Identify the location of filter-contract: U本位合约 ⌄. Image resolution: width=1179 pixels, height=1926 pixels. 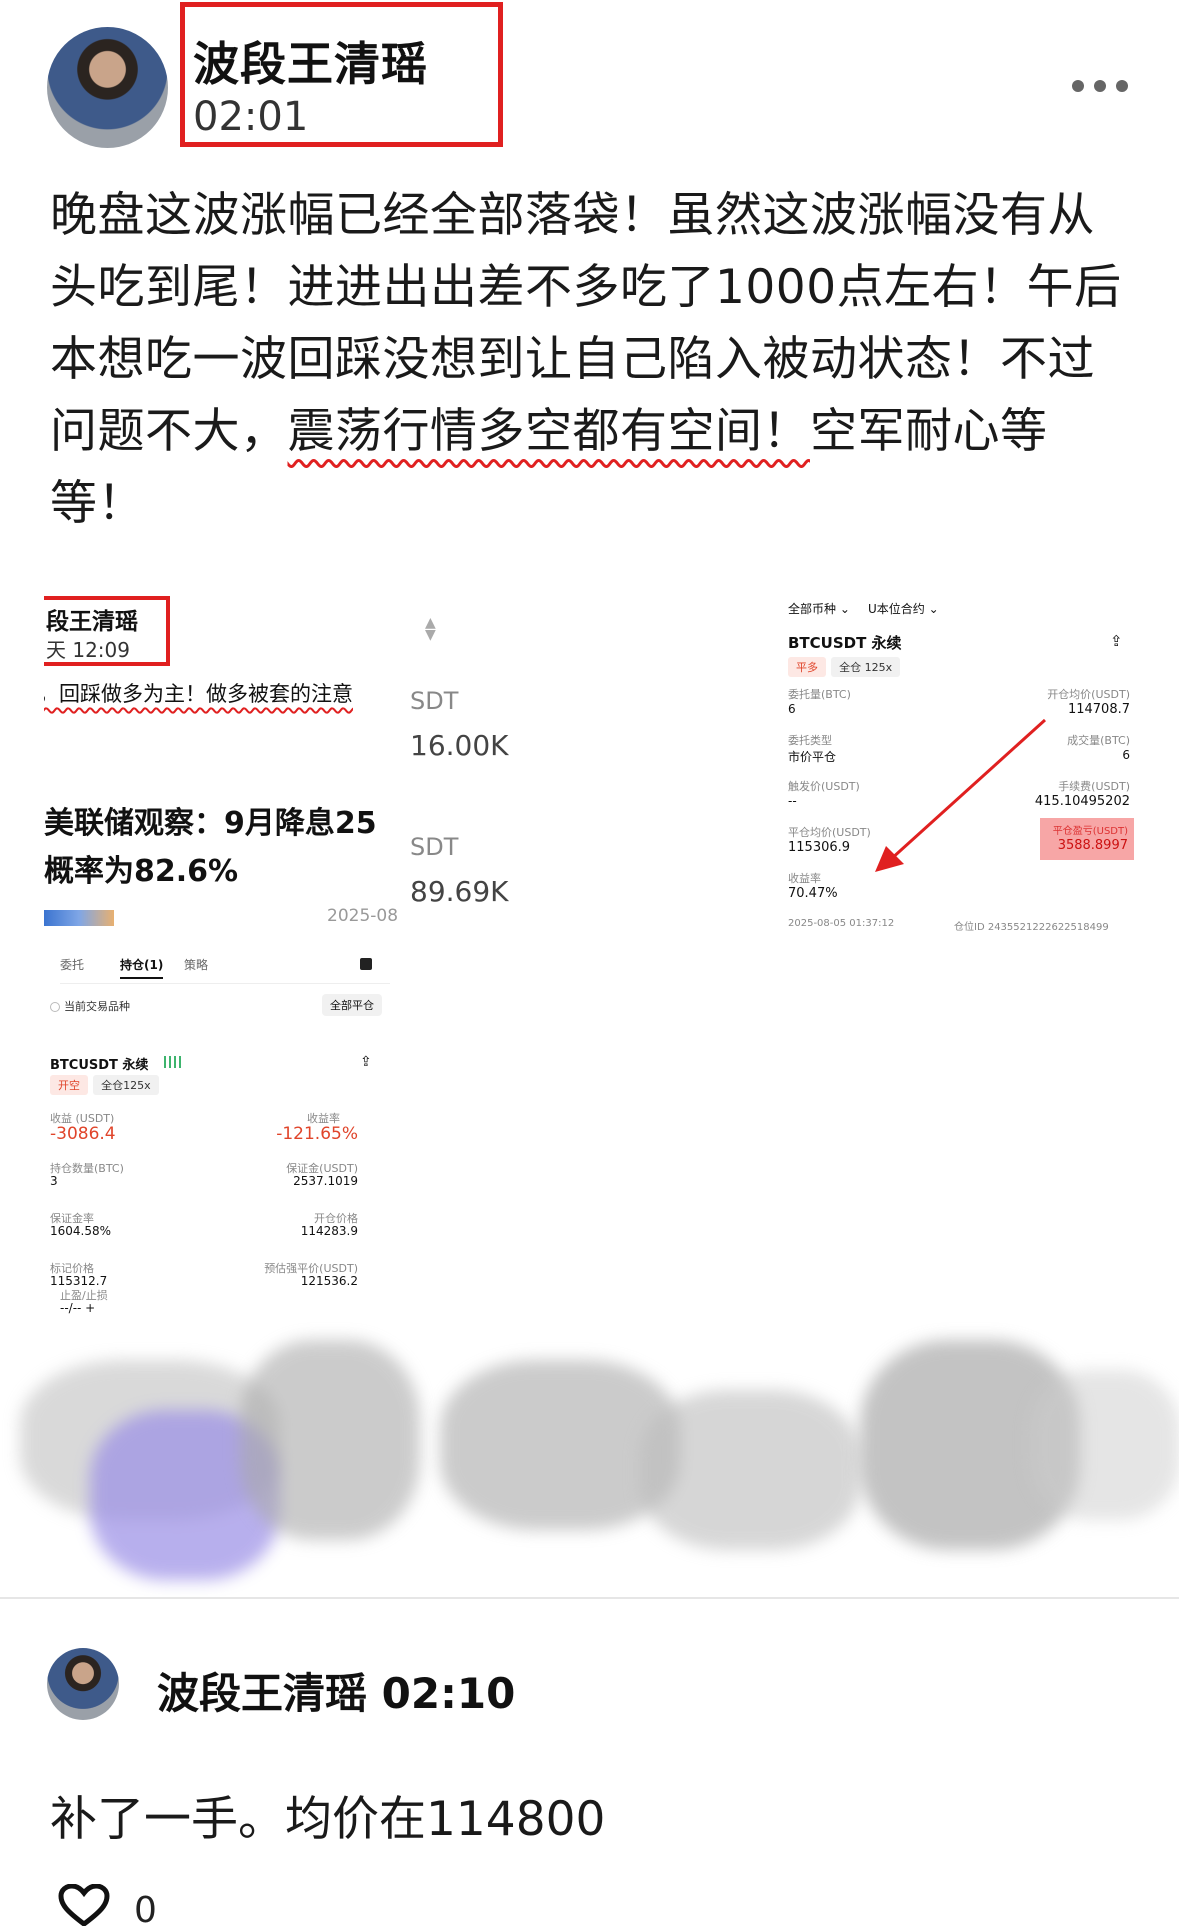
(903, 608).